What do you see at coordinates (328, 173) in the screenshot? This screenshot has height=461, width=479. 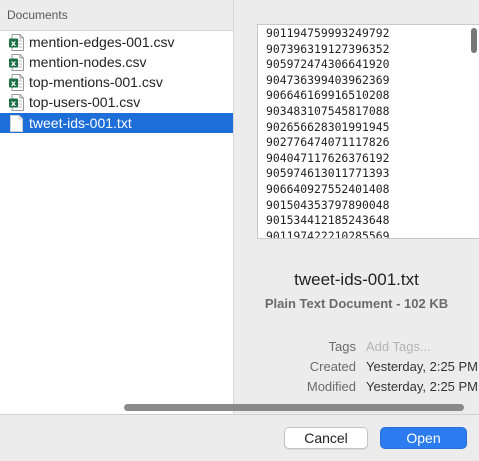 I see `preview-line: 905974613011771393` at bounding box center [328, 173].